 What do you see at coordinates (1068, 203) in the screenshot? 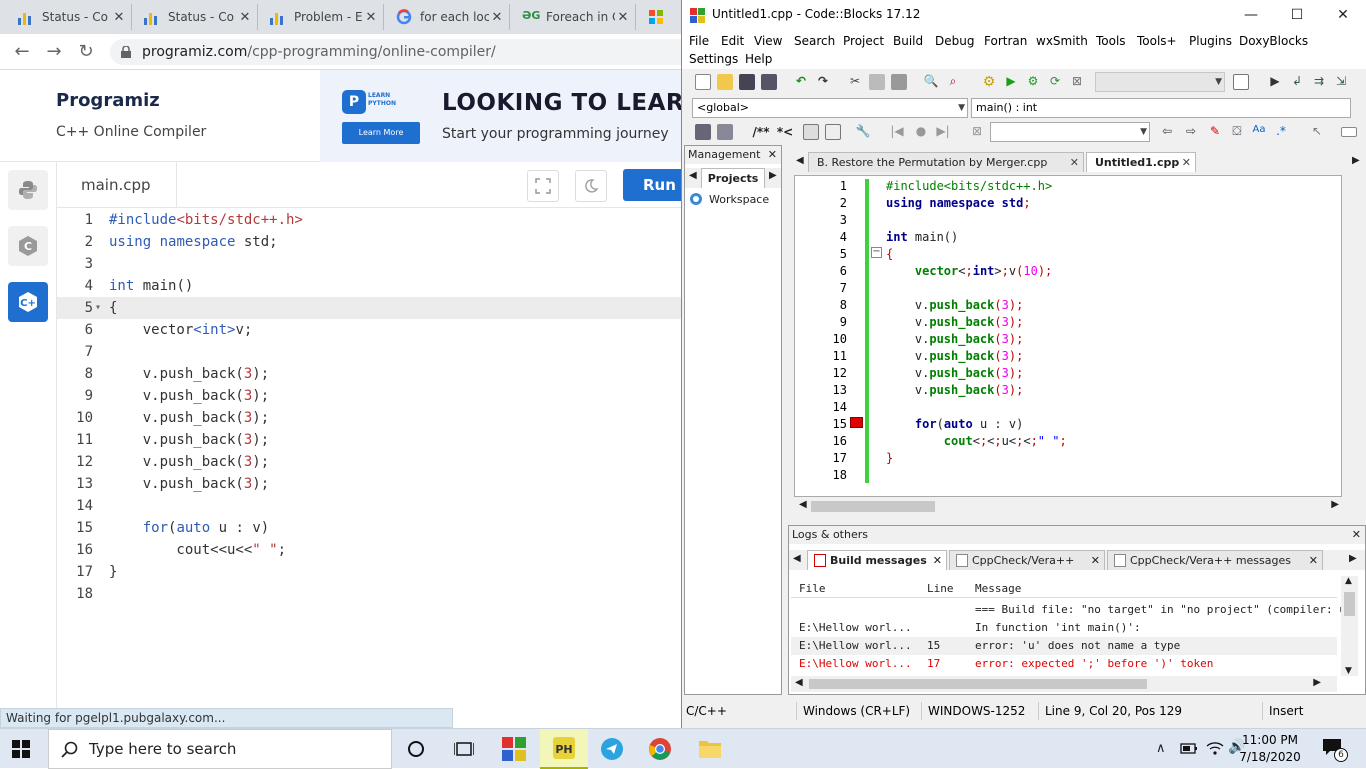
I see `code-line: 2 using namespace std;` at bounding box center [1068, 203].